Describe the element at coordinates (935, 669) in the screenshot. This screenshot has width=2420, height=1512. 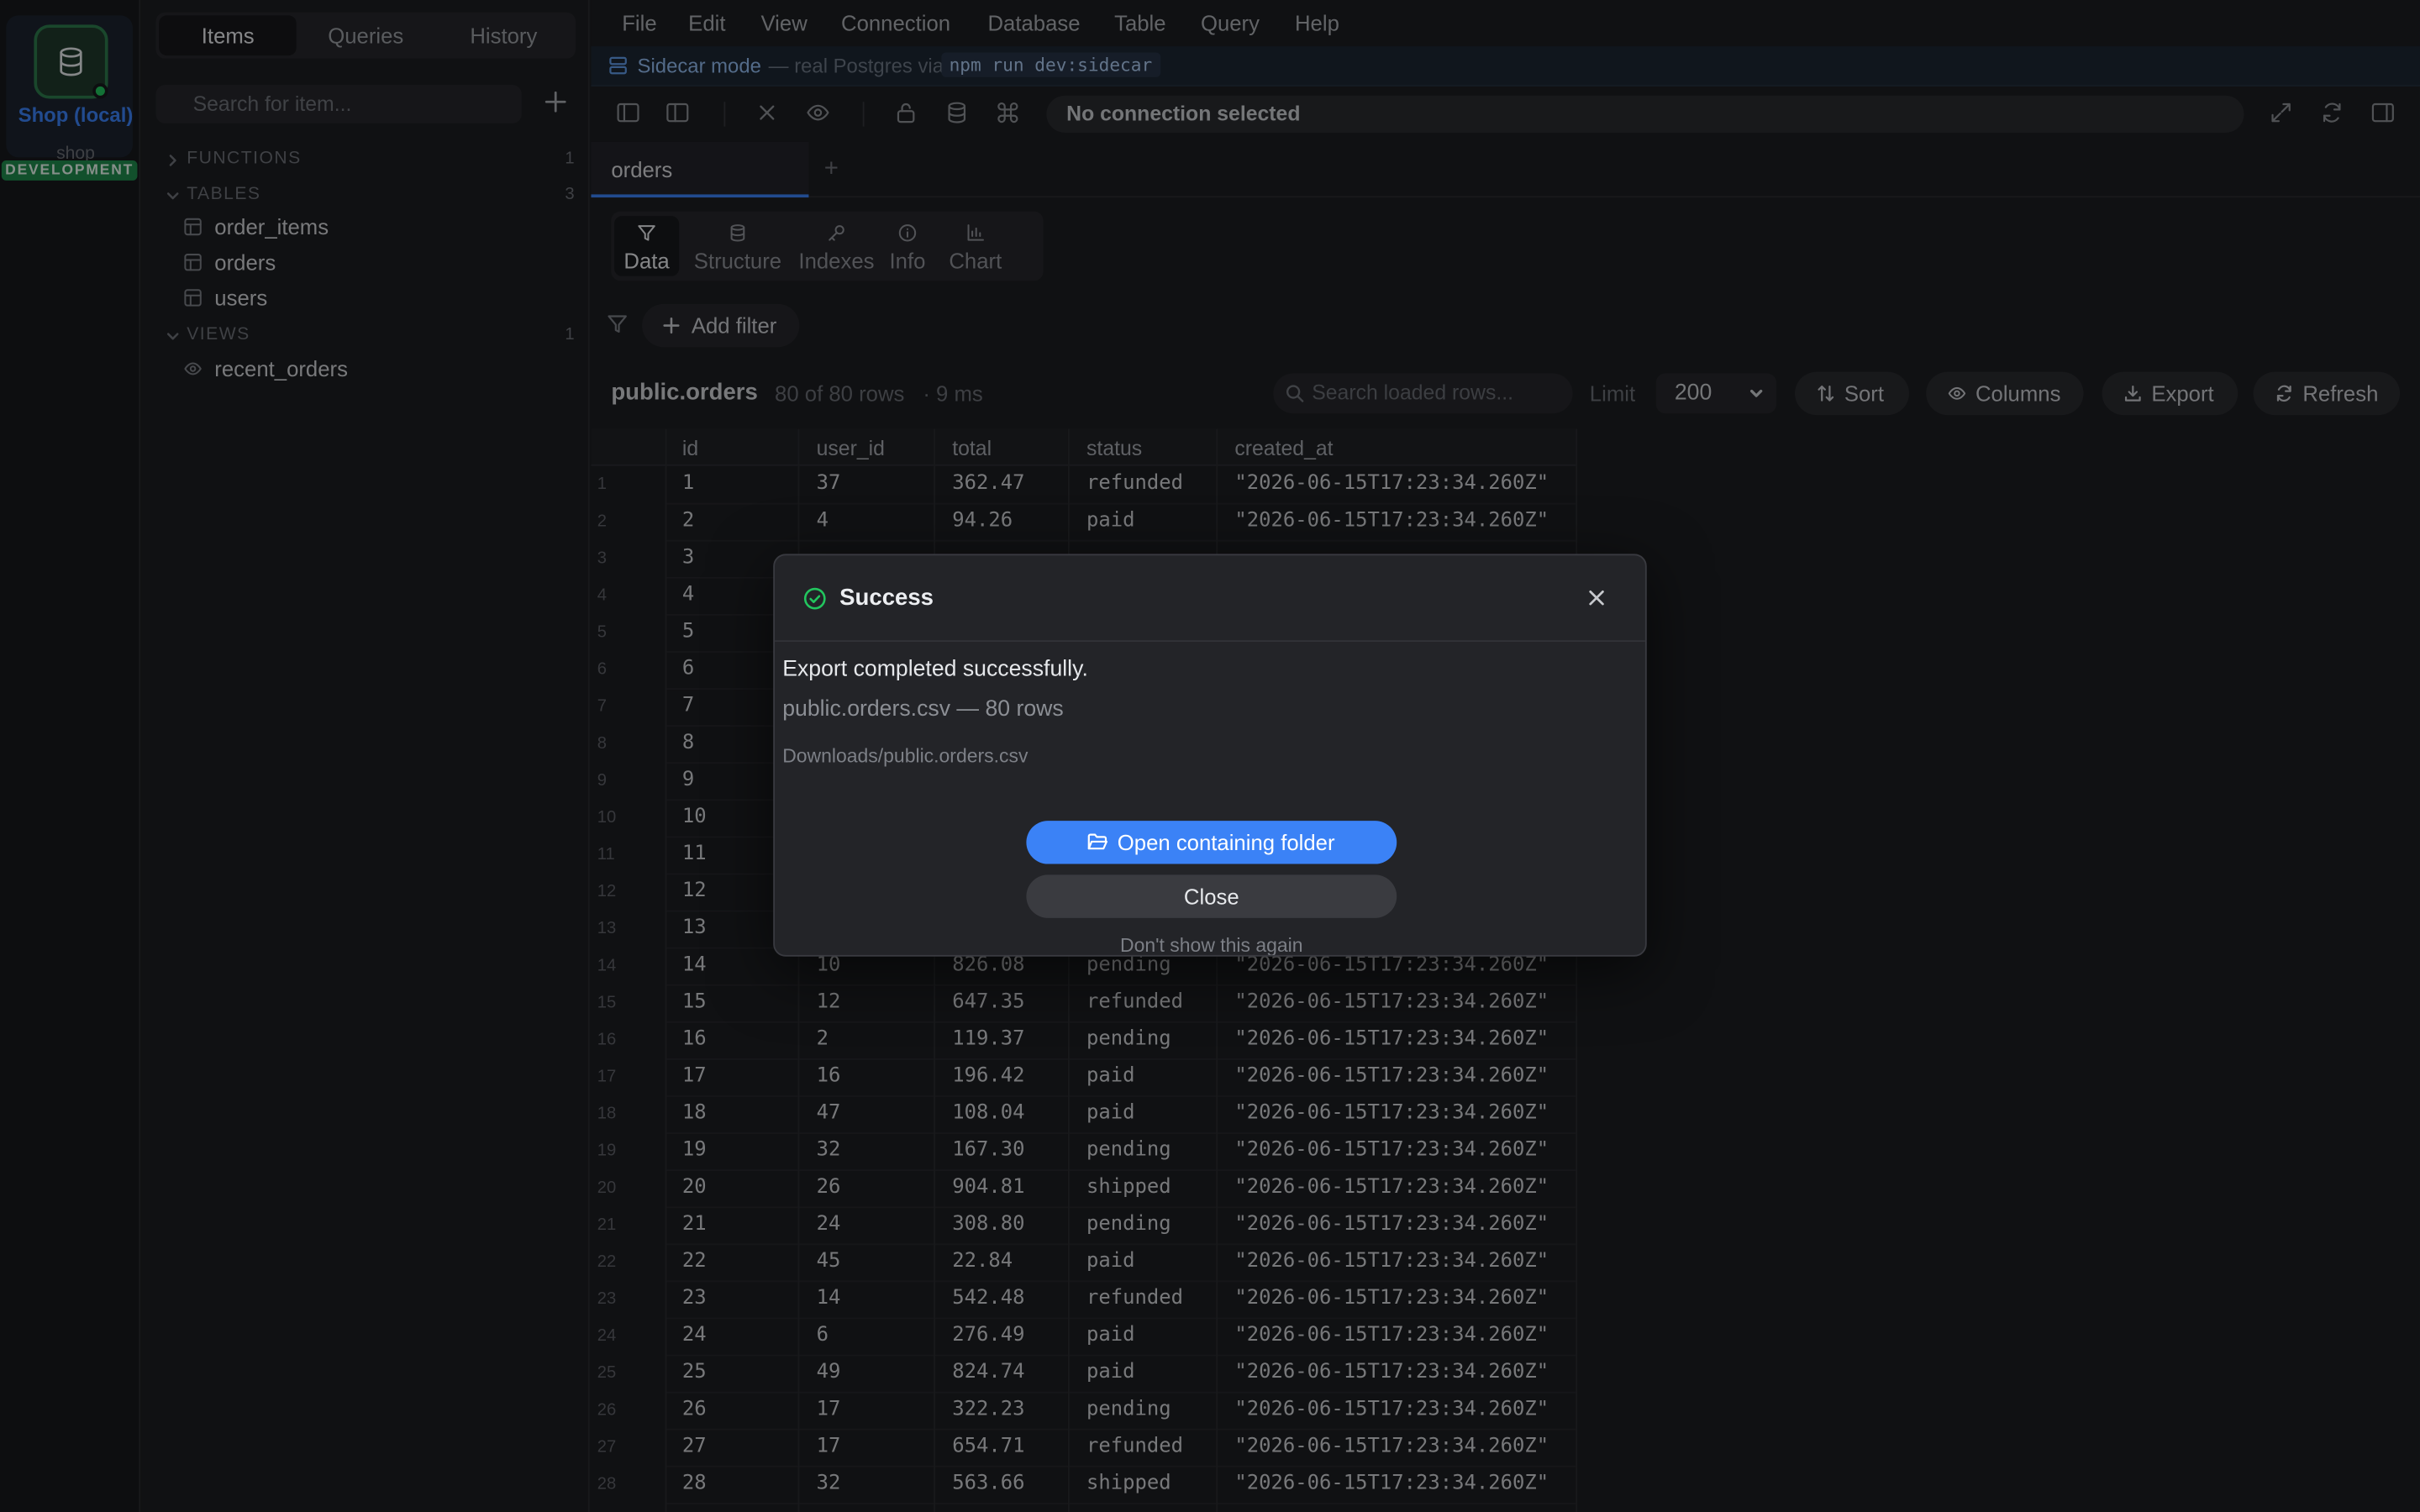
I see `dialog-message: Export completed successfully.` at that location.